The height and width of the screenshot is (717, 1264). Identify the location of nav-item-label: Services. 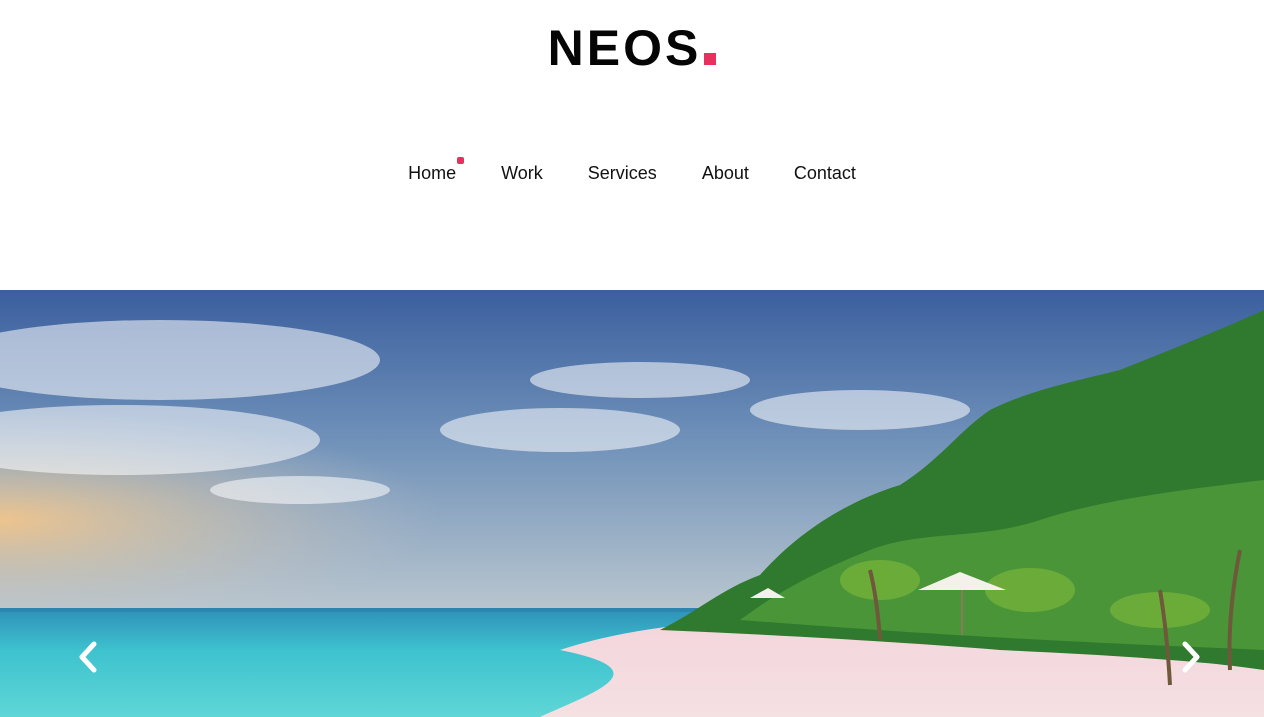
(622, 173).